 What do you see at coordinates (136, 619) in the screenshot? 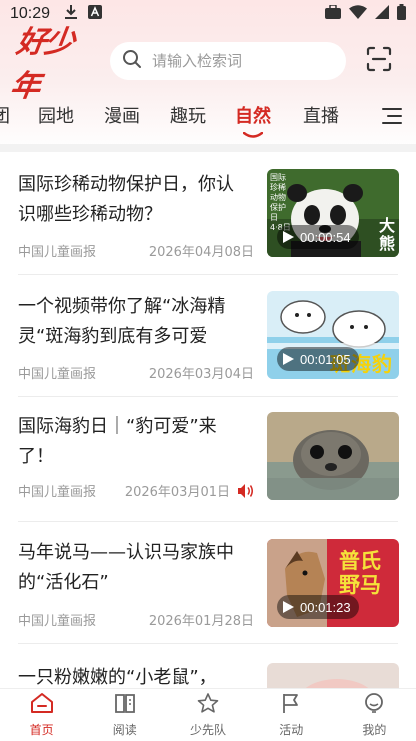
I see `article-meta: 中国儿童画报 2026年01月28日` at bounding box center [136, 619].